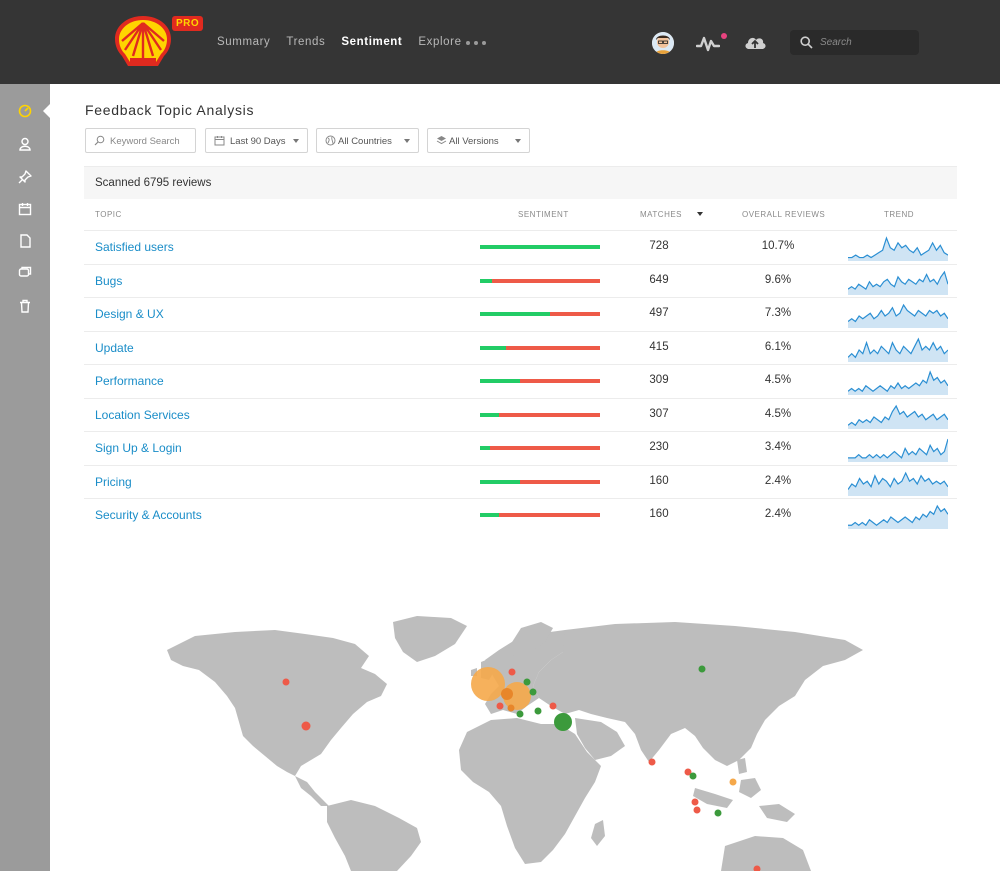 This screenshot has width=1000, height=871. Describe the element at coordinates (543, 214) in the screenshot. I see `header-sentiment: SENTIMENT` at that location.